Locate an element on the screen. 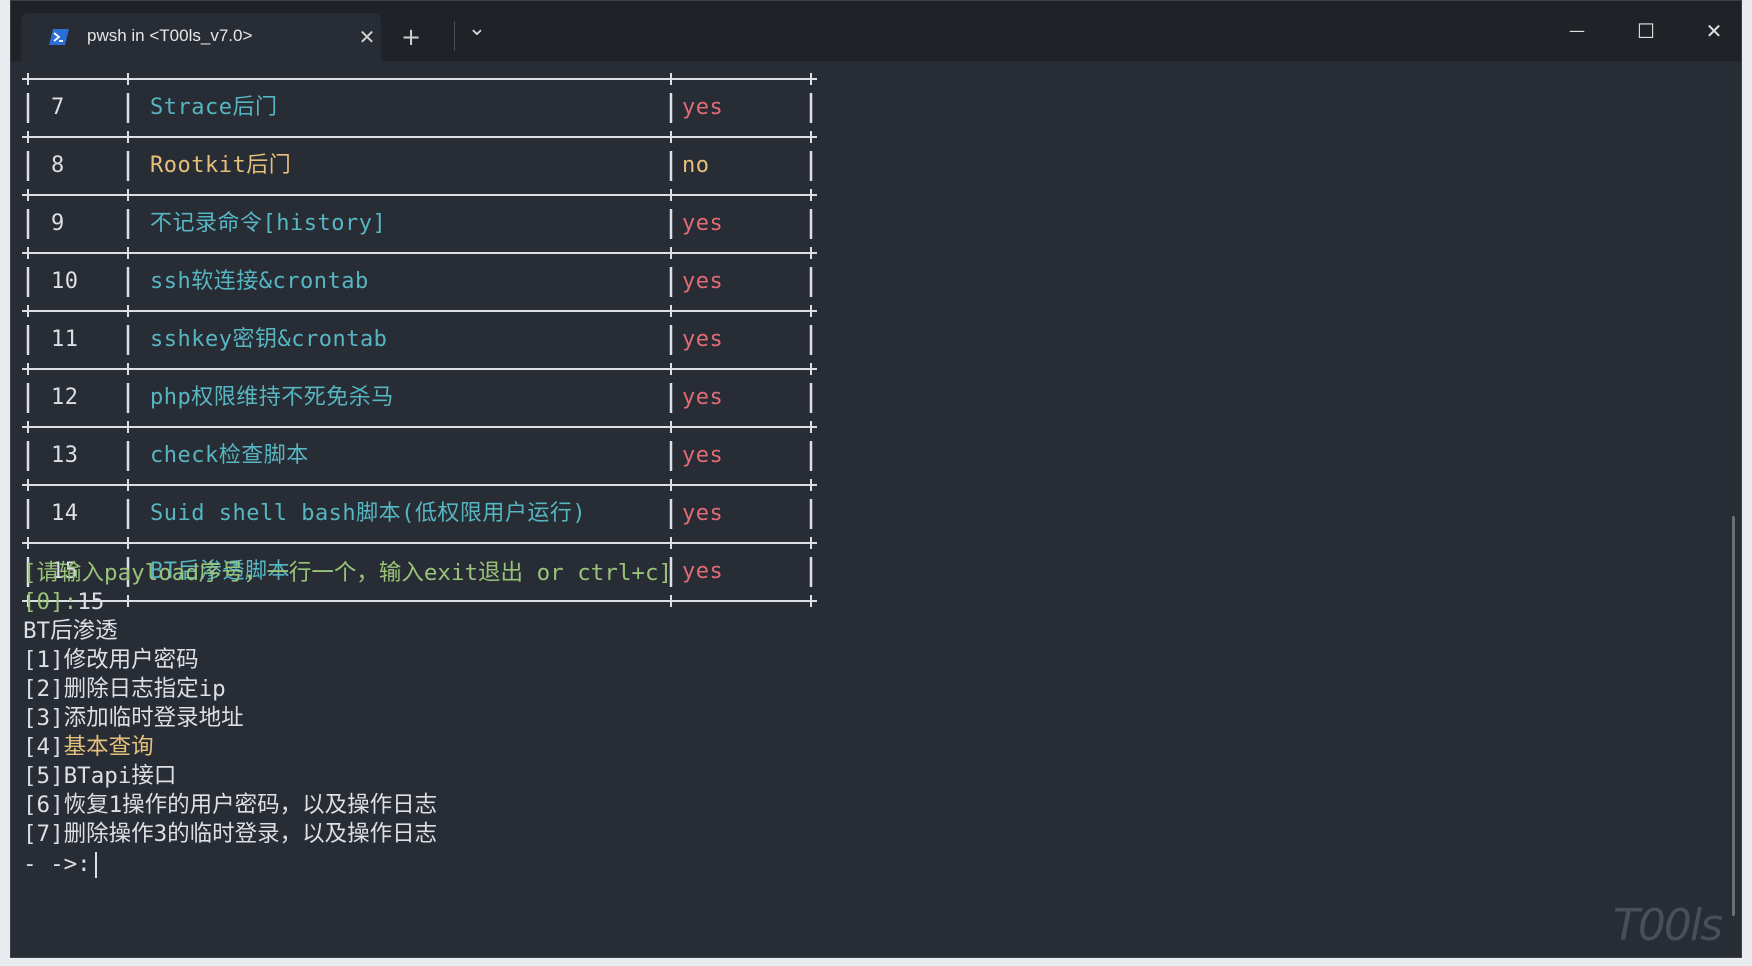 The height and width of the screenshot is (966, 1752). row-payload-name: Strace后门 is located at coordinates (214, 107).